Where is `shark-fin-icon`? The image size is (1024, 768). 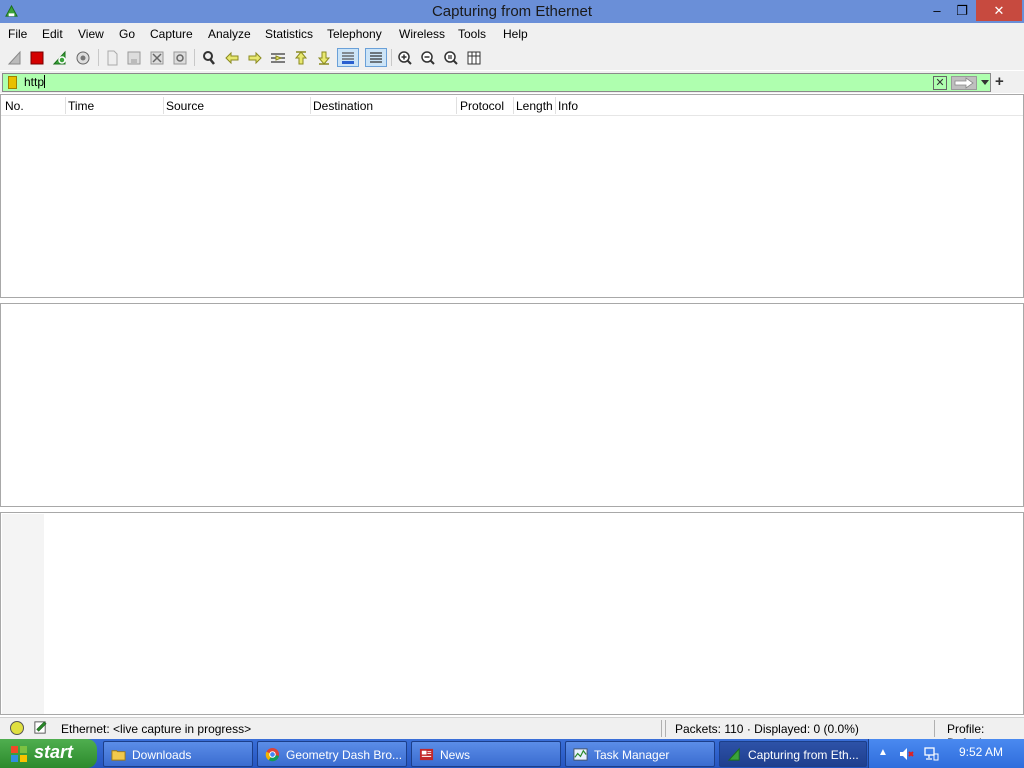
shark-fin-icon is located at coordinates (14, 57).